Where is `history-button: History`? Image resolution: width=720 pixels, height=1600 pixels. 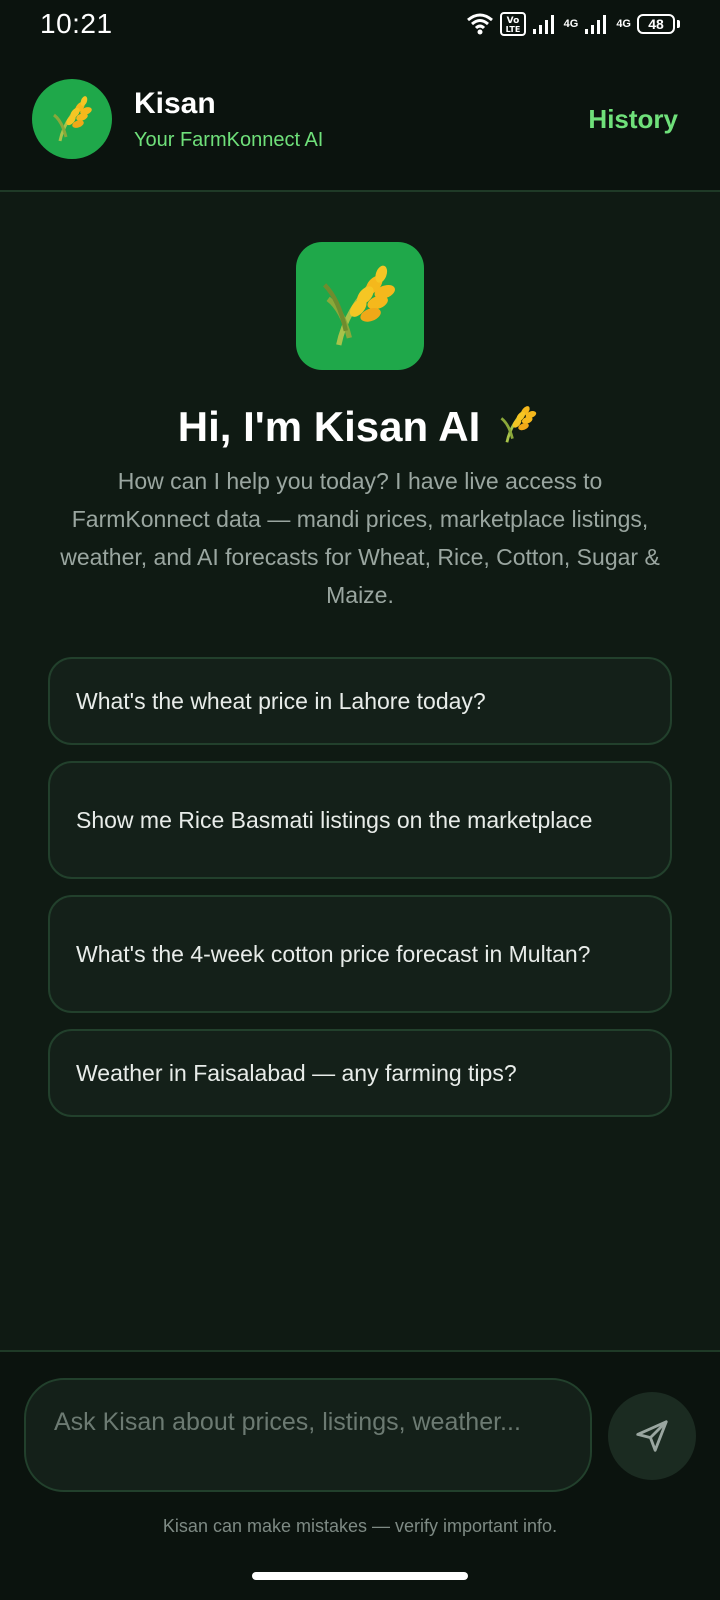
history-button: History is located at coordinates (633, 119).